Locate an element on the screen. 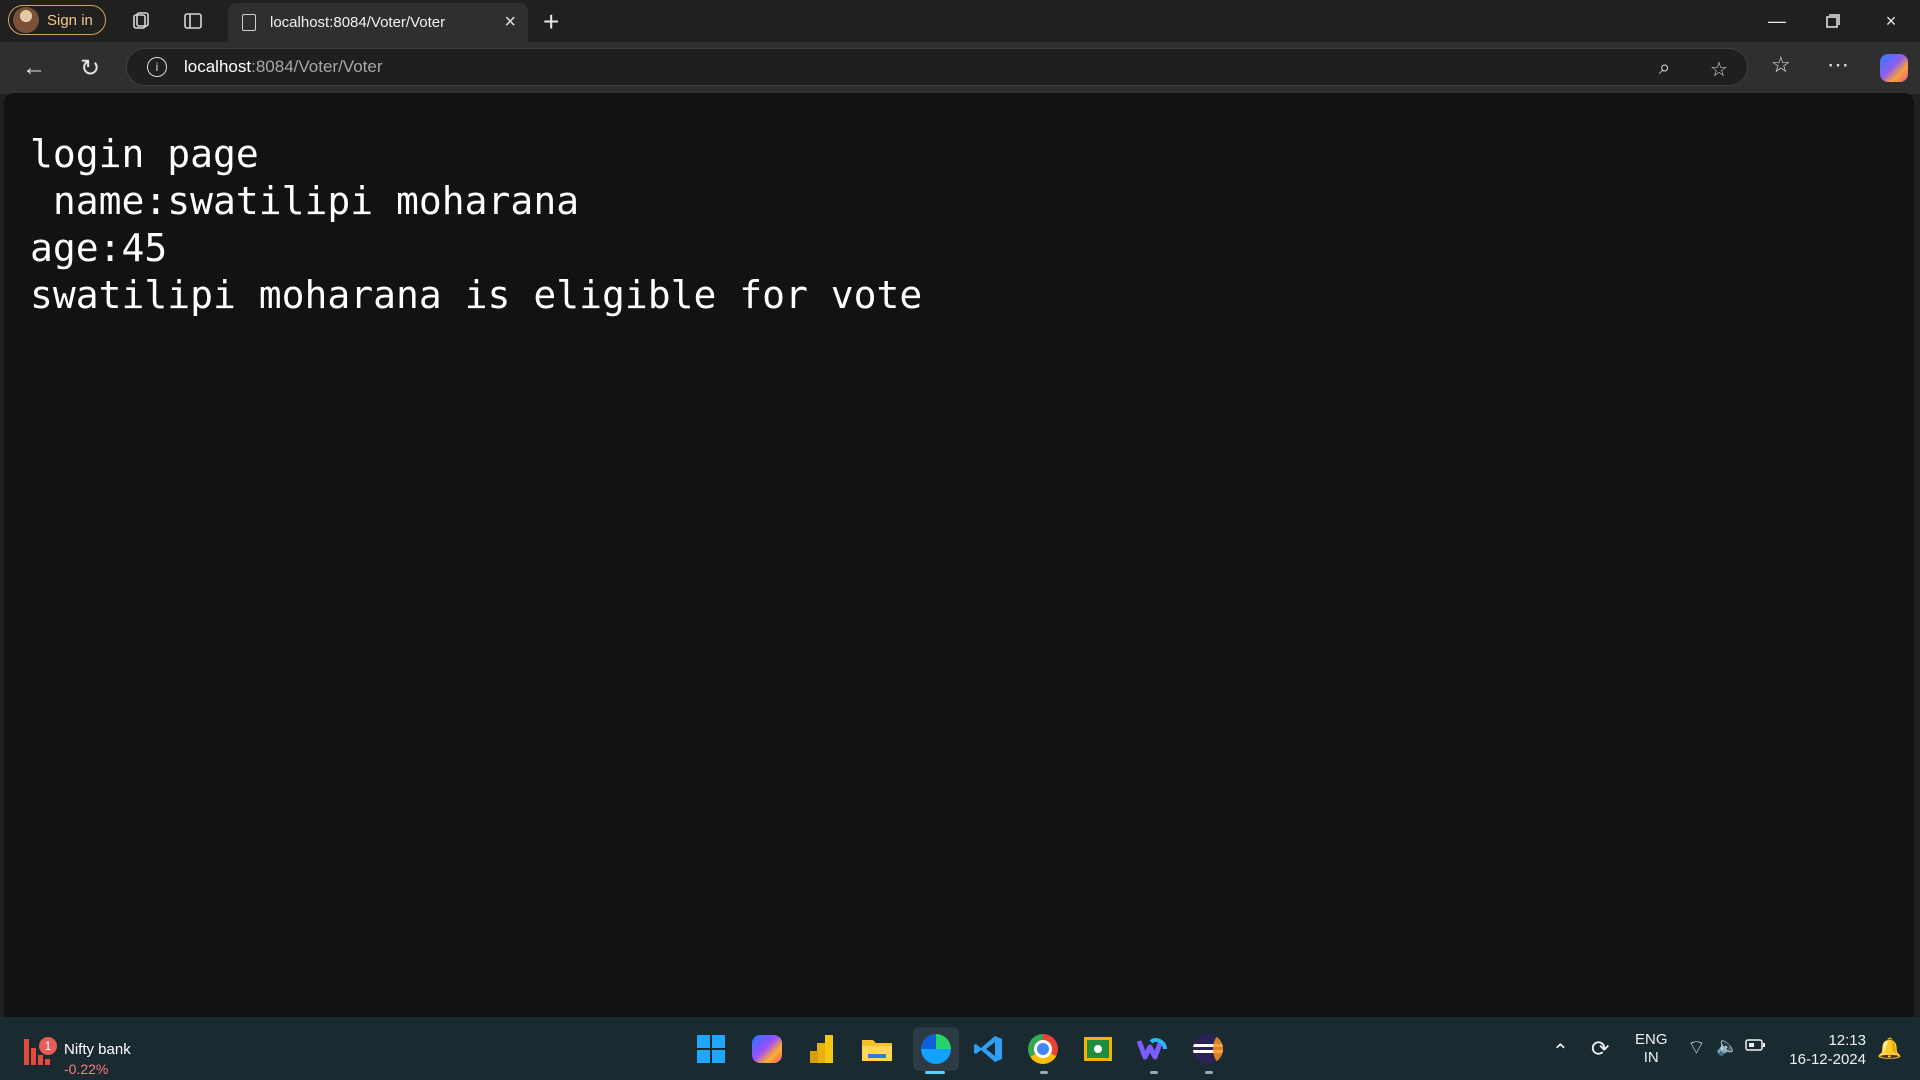 This screenshot has height=1080, width=1920. classroom-icon is located at coordinates (1098, 1049).